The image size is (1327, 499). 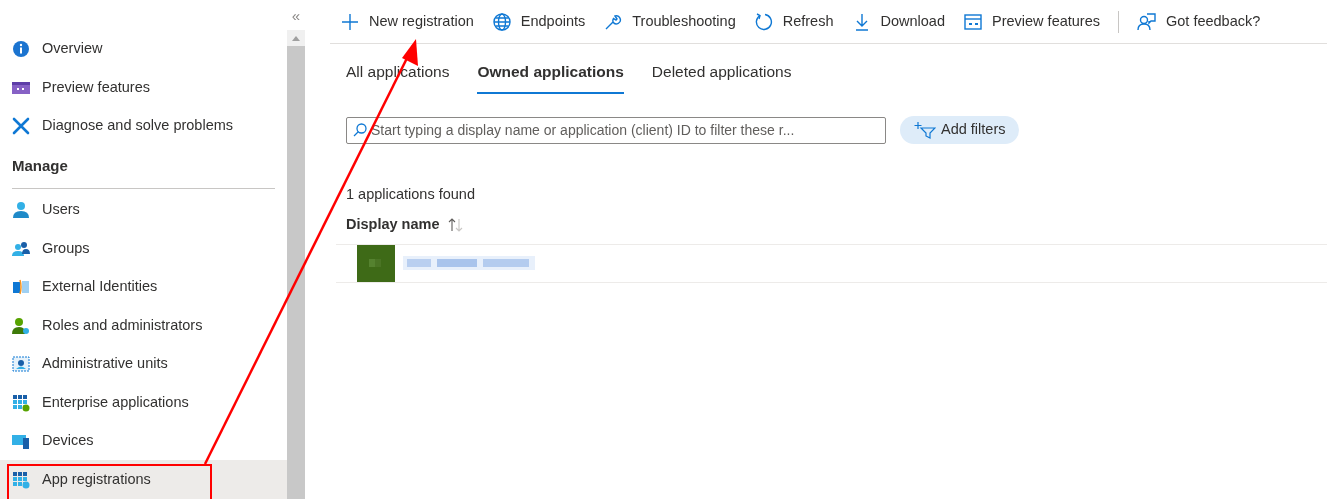 I want to click on results-count: 1 applications found, so click(x=411, y=194).